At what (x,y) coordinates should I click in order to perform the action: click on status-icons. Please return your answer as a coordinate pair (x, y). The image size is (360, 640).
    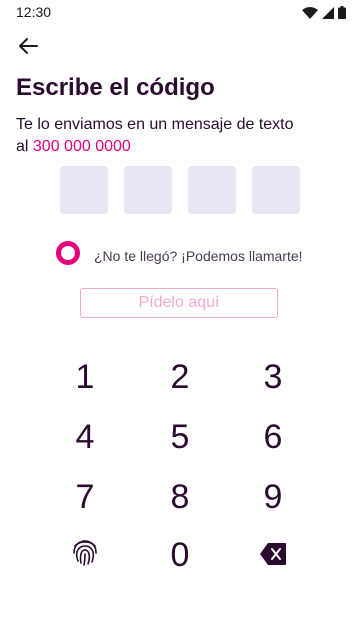
    Looking at the image, I should click on (324, 15).